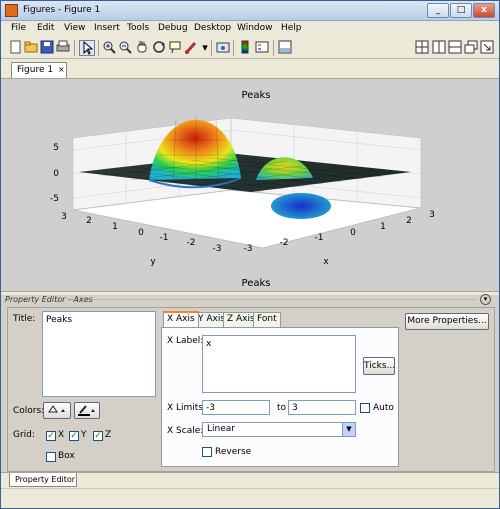  Describe the element at coordinates (98, 436) in the screenshot. I see `grid-z-checkbox: ✓` at that location.